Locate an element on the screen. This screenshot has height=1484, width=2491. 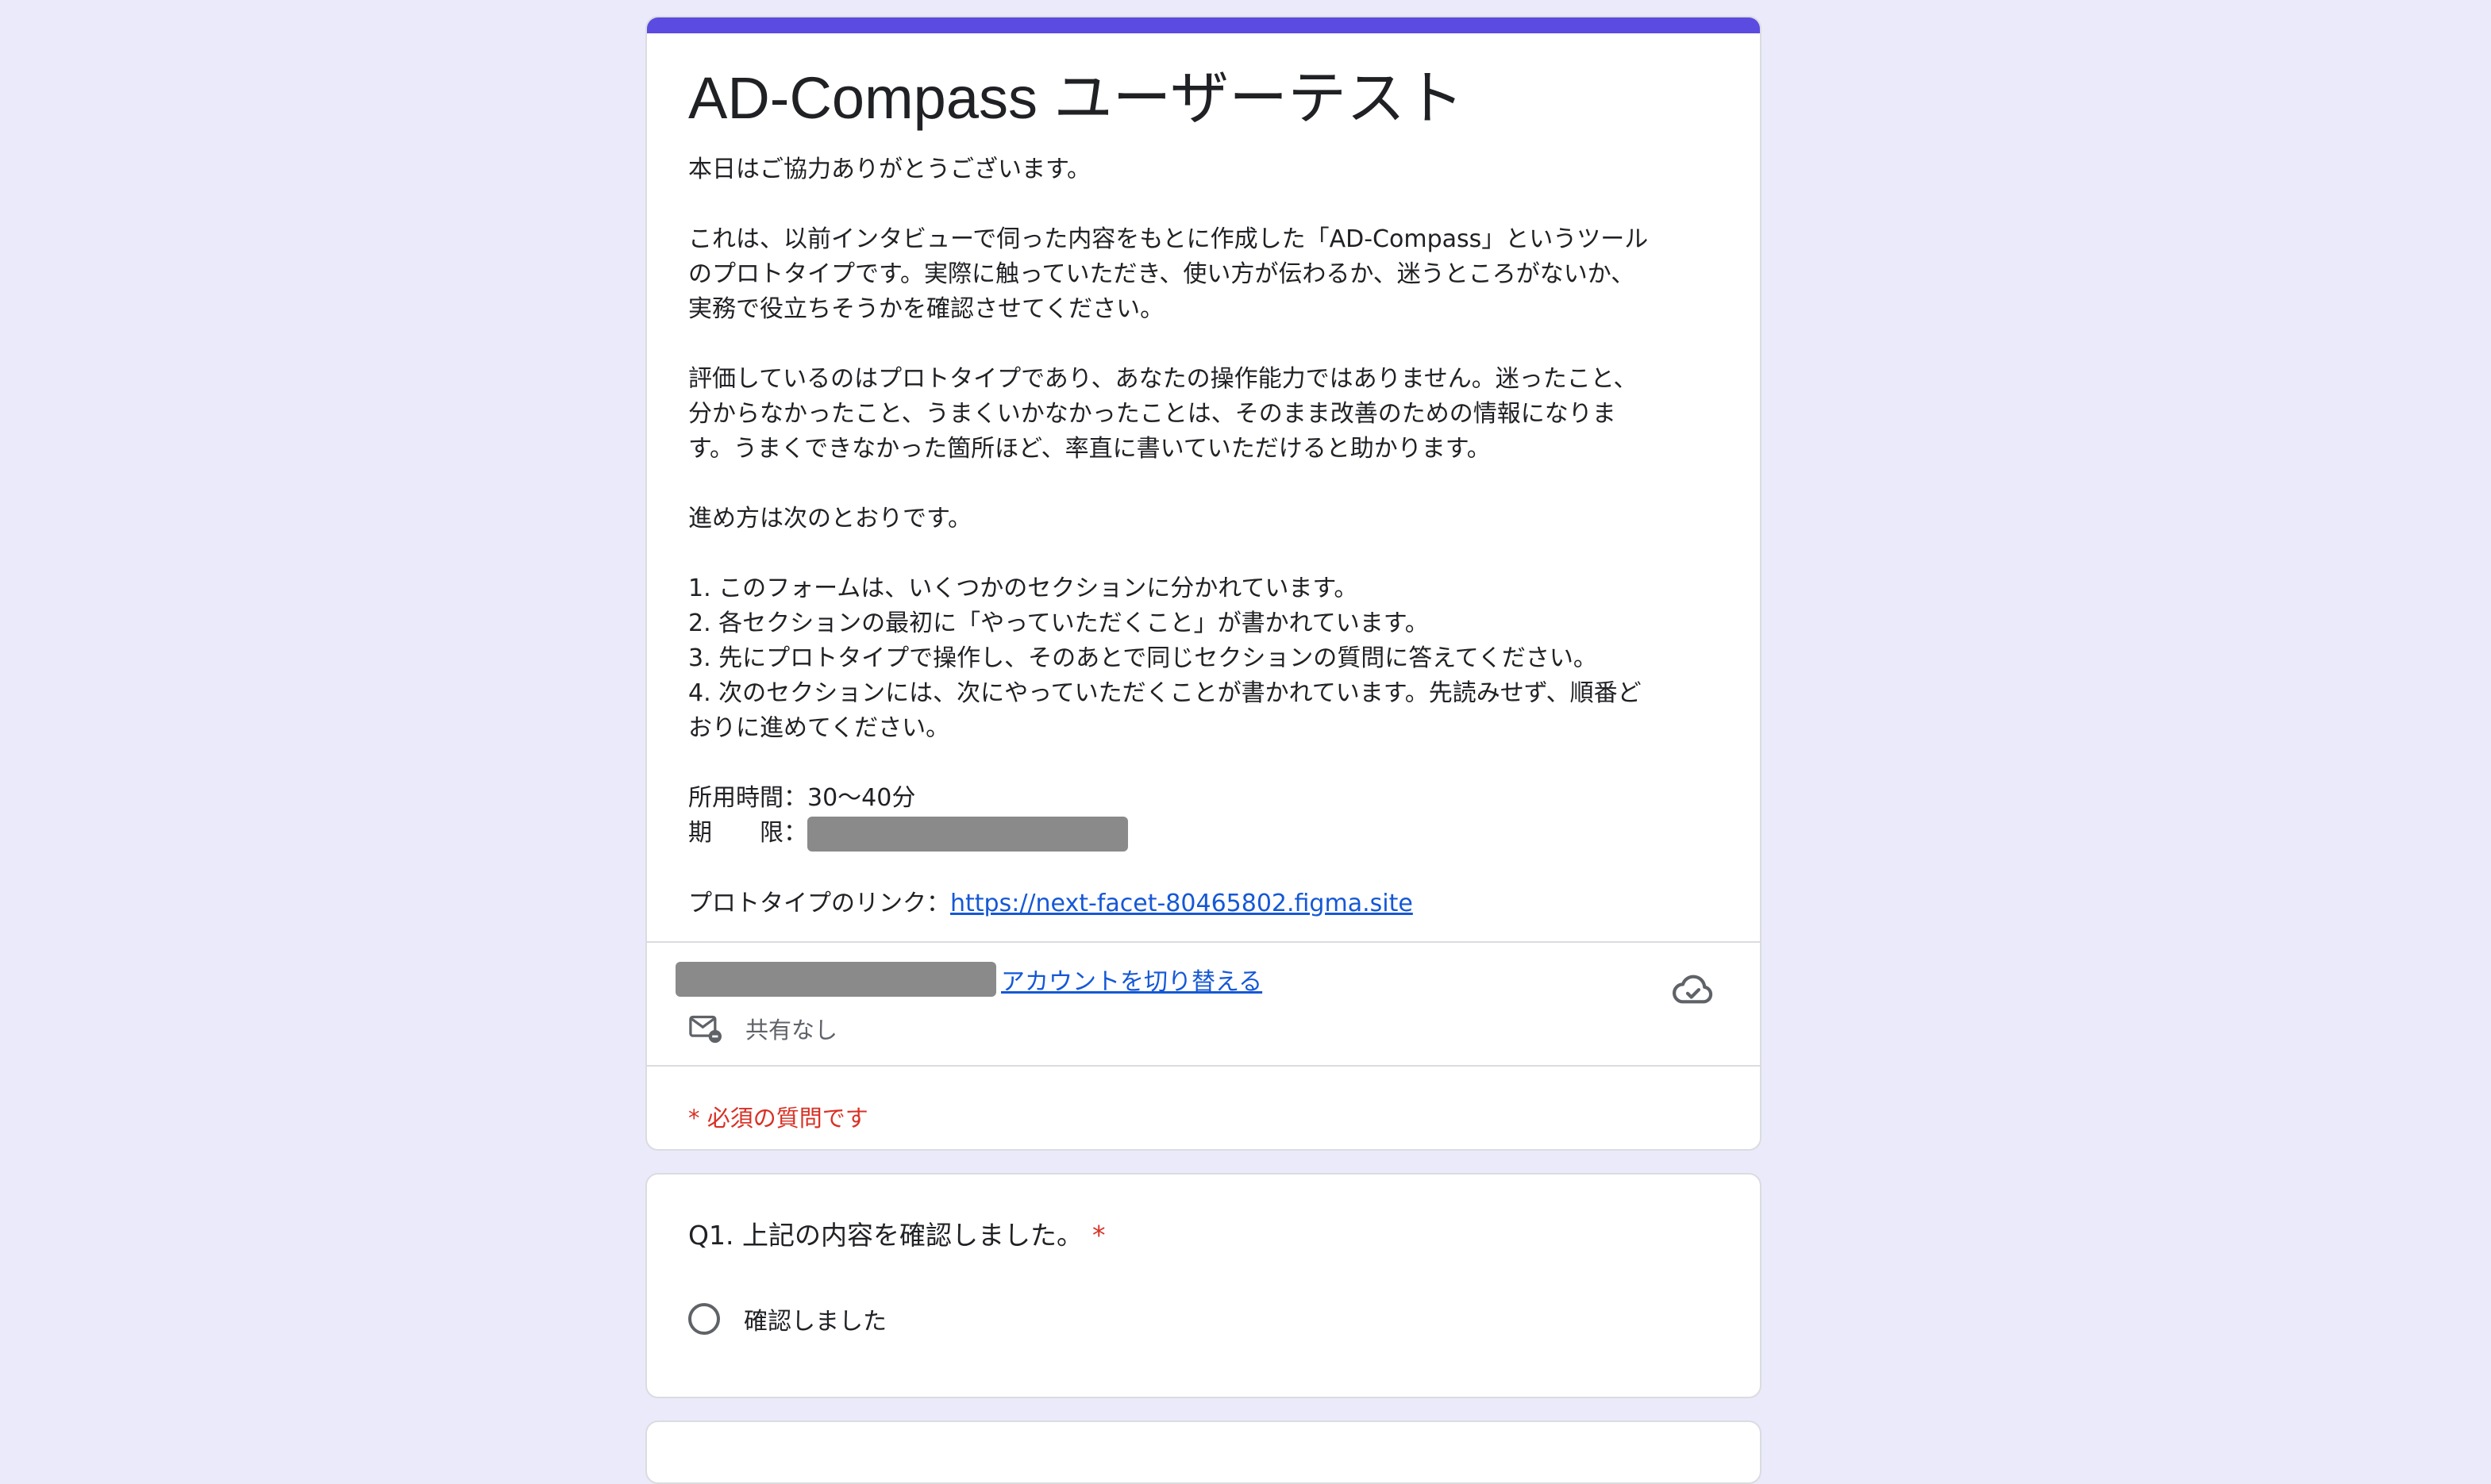
required-note: * 必須の質問です is located at coordinates (778, 1118).